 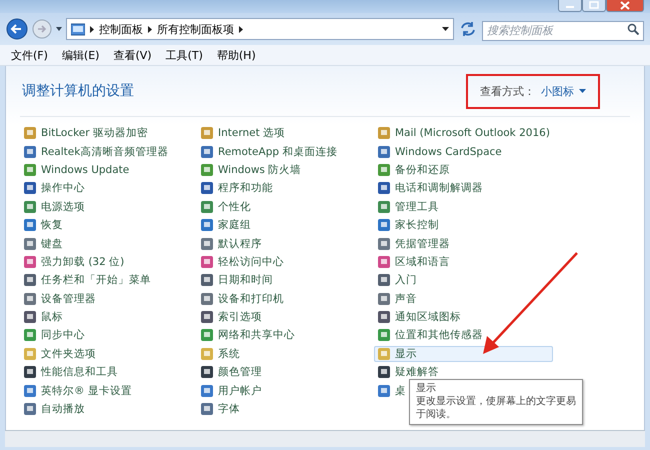 What do you see at coordinates (78, 91) in the screenshot?
I see `page-heading: 调整计算机的设置` at bounding box center [78, 91].